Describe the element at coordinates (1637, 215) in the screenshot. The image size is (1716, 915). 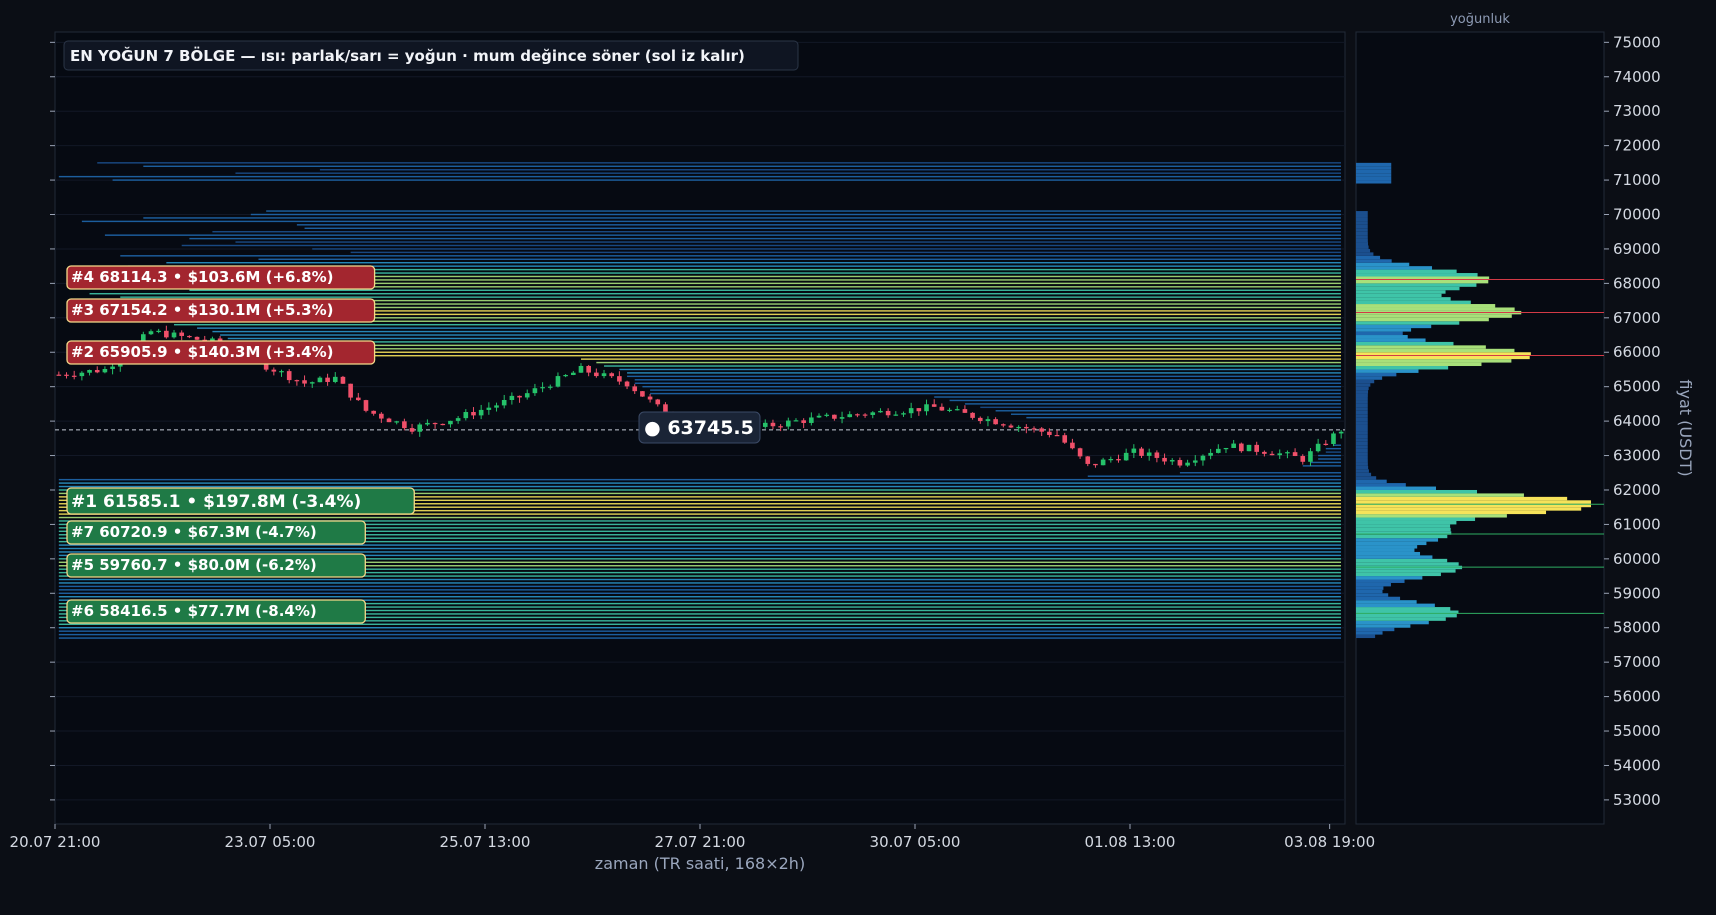
I see `y-tick-label: 70000` at that location.